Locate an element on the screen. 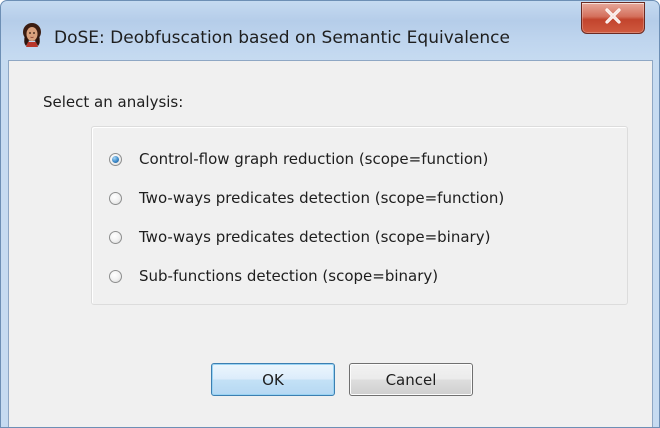  app-portrait-icon is located at coordinates (32, 35).